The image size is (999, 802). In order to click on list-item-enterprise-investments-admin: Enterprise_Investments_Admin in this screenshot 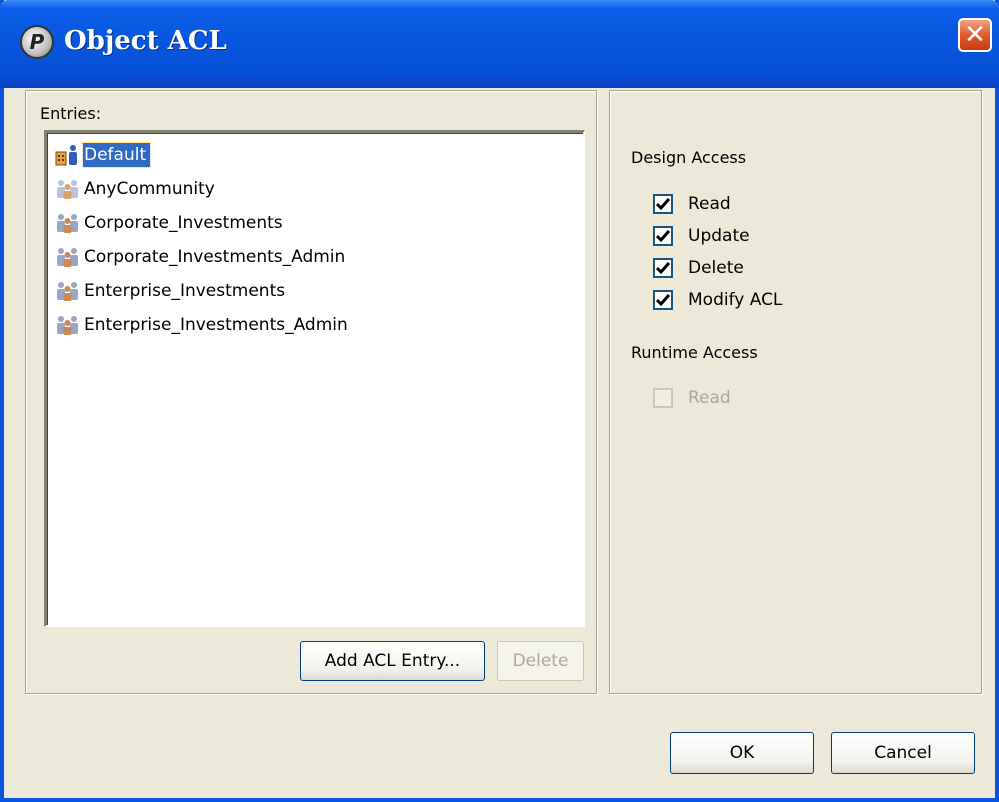, I will do `click(203, 325)`.